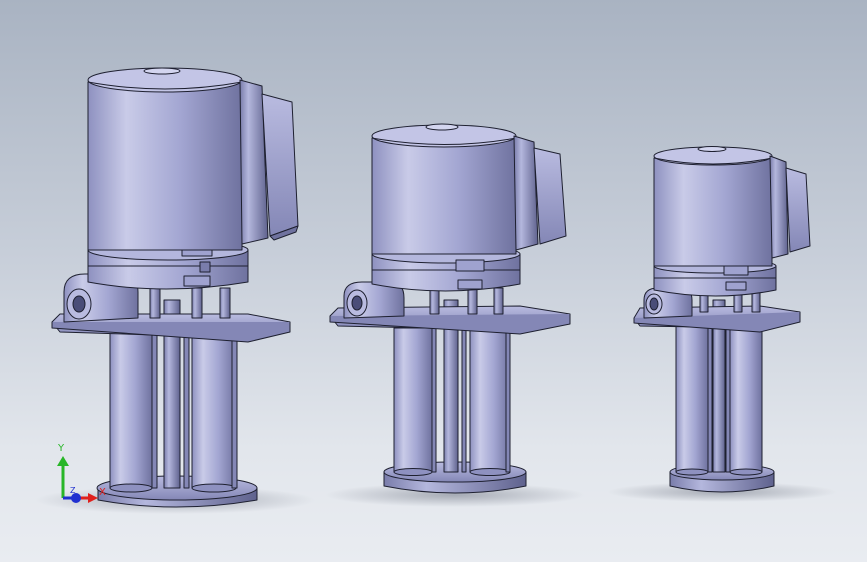  What do you see at coordinates (77, 479) in the screenshot?
I see `axis-triad` at bounding box center [77, 479].